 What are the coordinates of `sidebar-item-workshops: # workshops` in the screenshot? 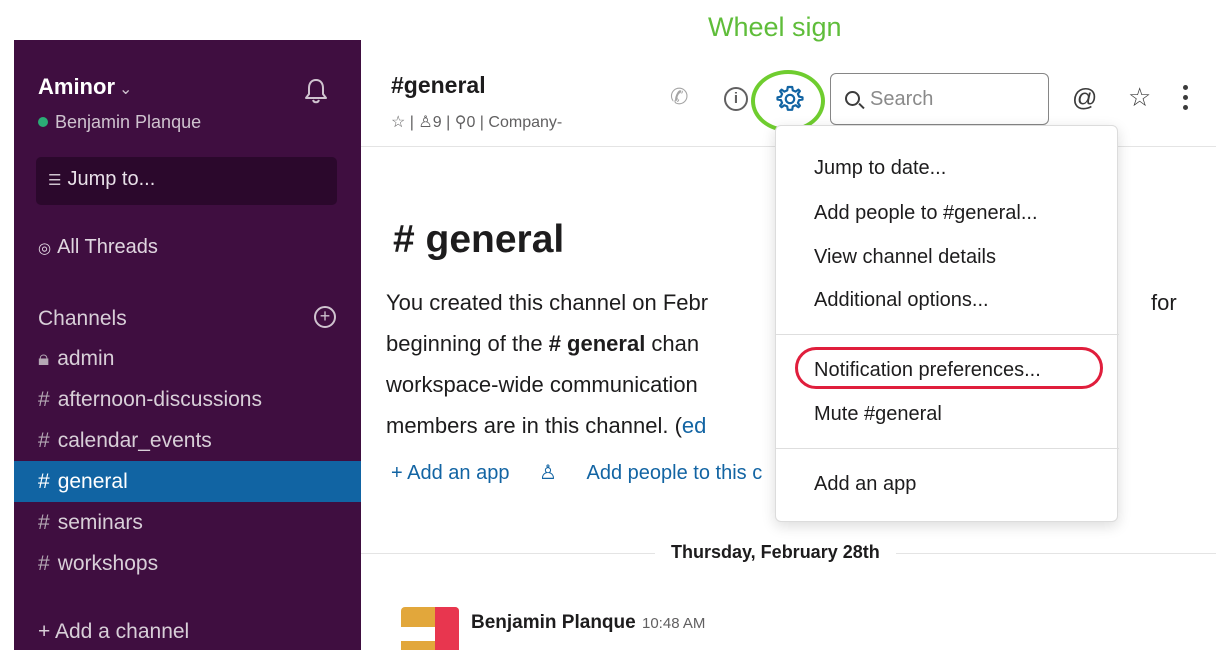 It's located at (187, 563).